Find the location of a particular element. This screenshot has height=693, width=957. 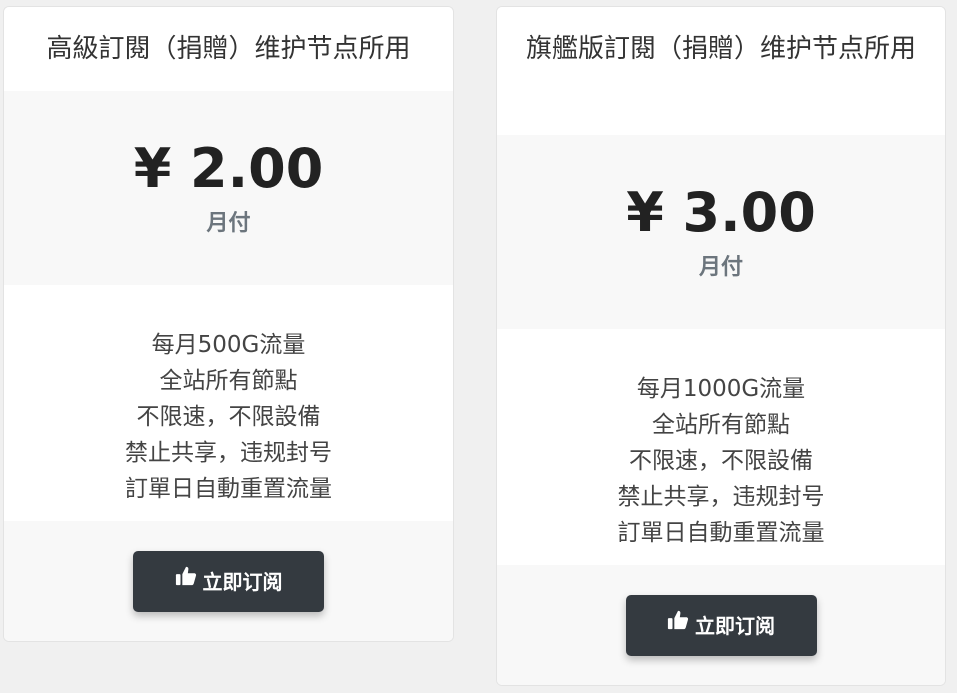

price-block: ¥ 3.00 月付 is located at coordinates (721, 232).